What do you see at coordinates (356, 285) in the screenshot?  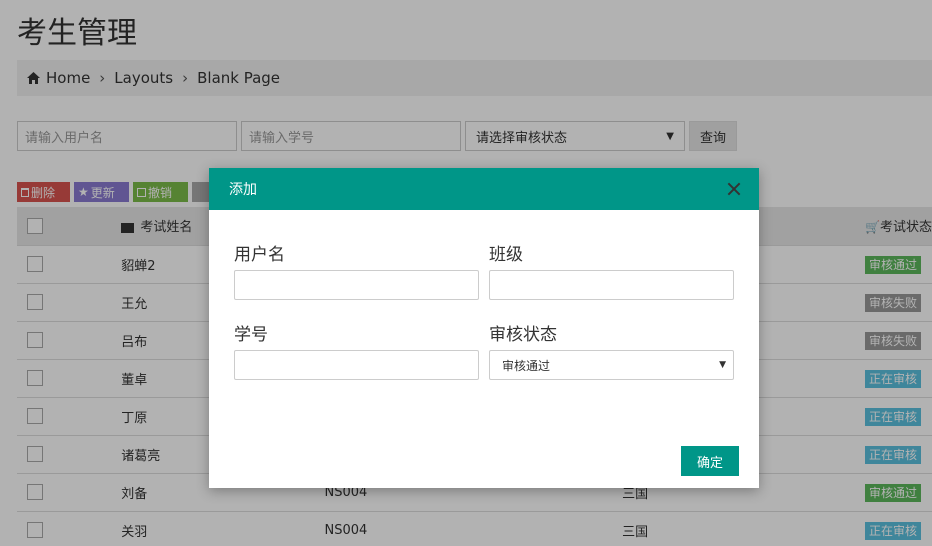 I see `username-field` at bounding box center [356, 285].